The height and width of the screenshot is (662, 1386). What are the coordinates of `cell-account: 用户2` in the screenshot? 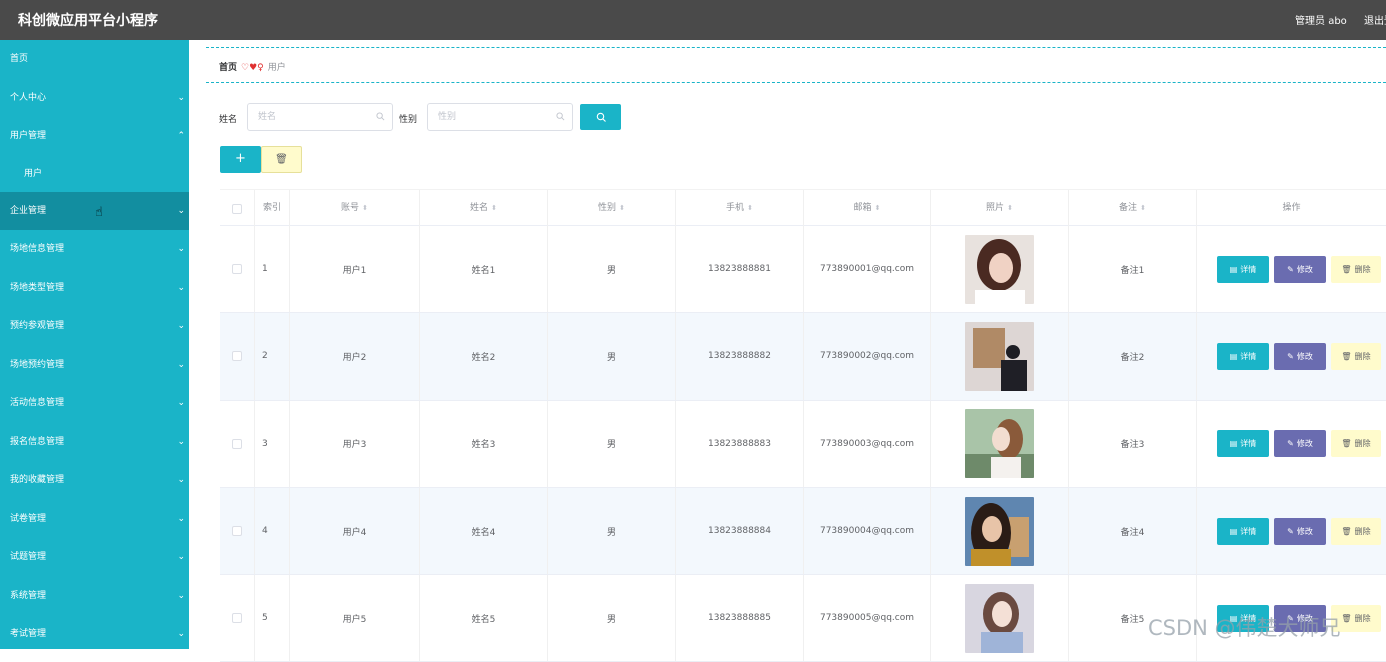 It's located at (355, 356).